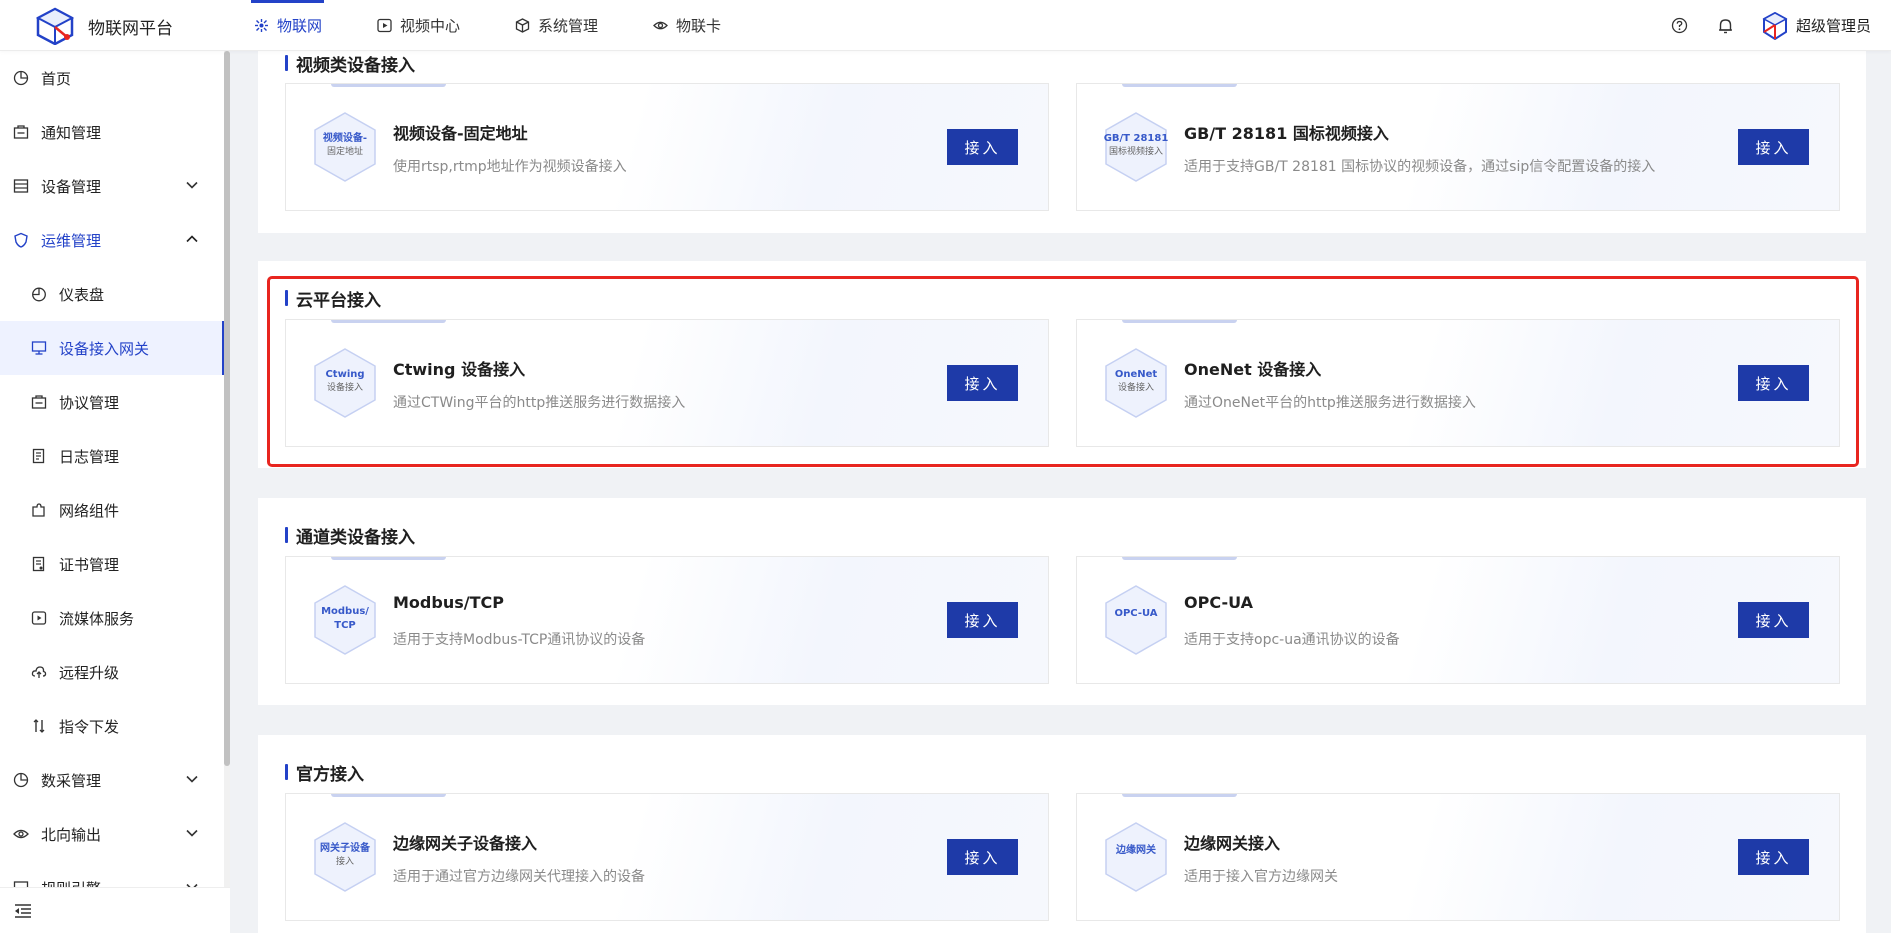 The width and height of the screenshot is (1891, 933). What do you see at coordinates (1680, 26) in the screenshot?
I see `help-icon` at bounding box center [1680, 26].